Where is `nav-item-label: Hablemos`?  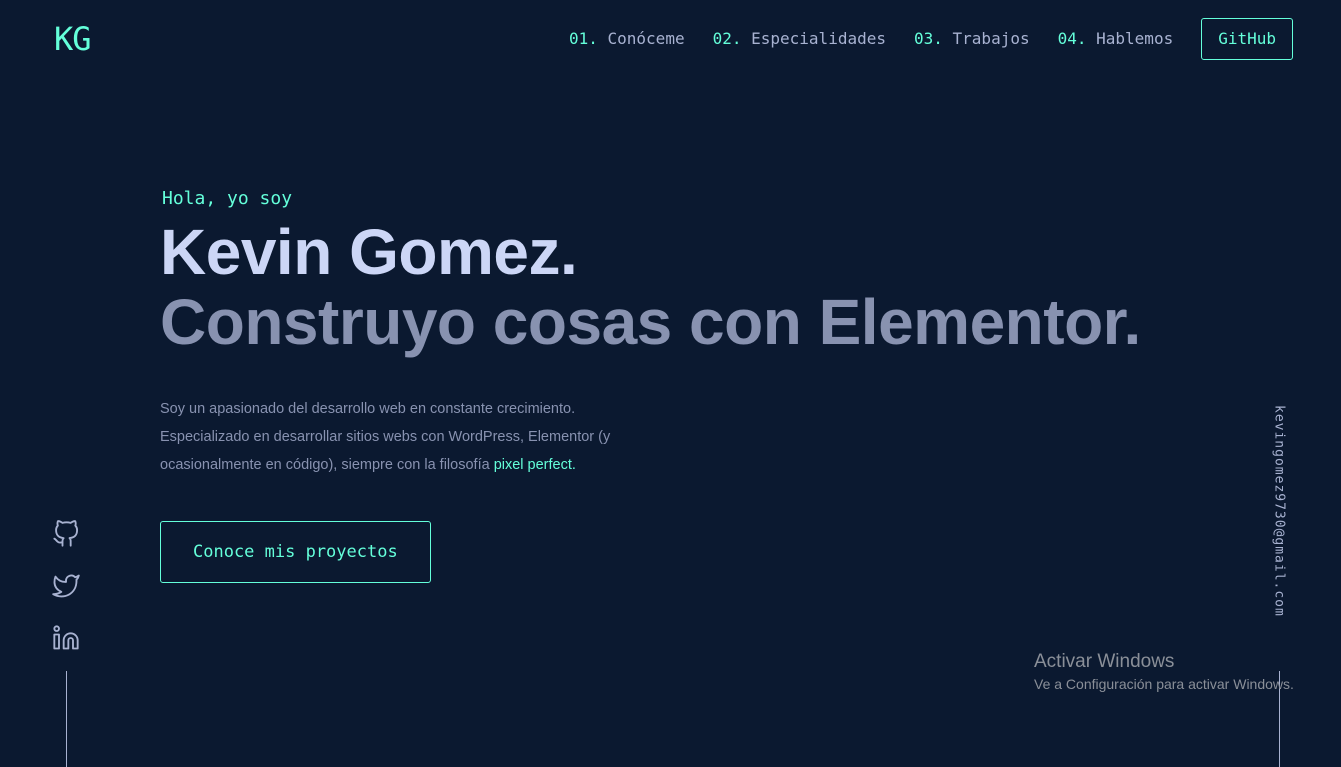
nav-item-label: Hablemos is located at coordinates (1135, 38).